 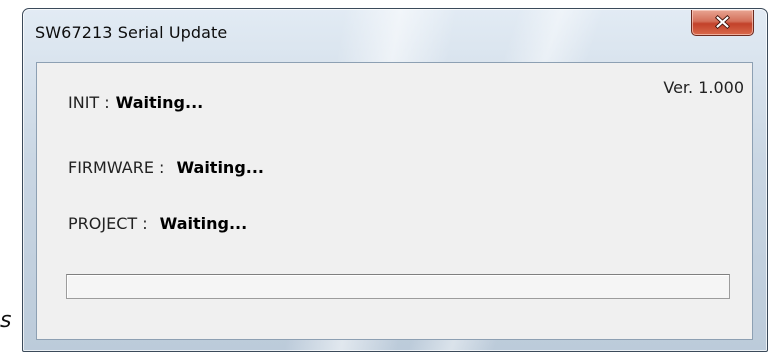 I want to click on progress-bar, so click(x=398, y=286).